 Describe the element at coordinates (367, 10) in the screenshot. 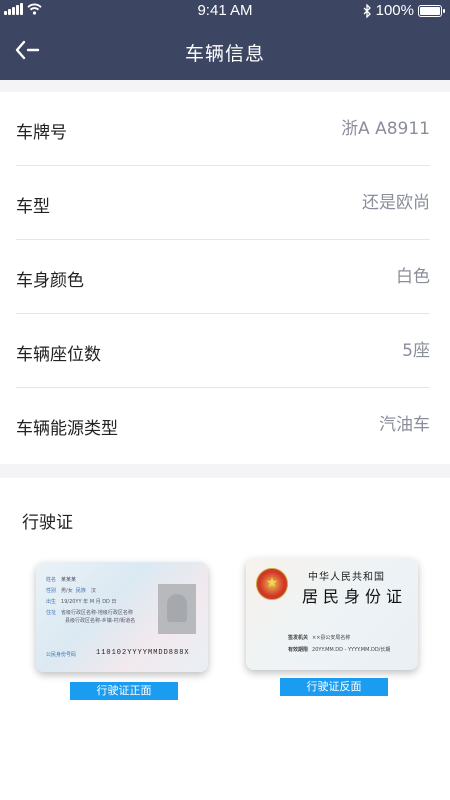

I see `bluetooth-icon` at that location.